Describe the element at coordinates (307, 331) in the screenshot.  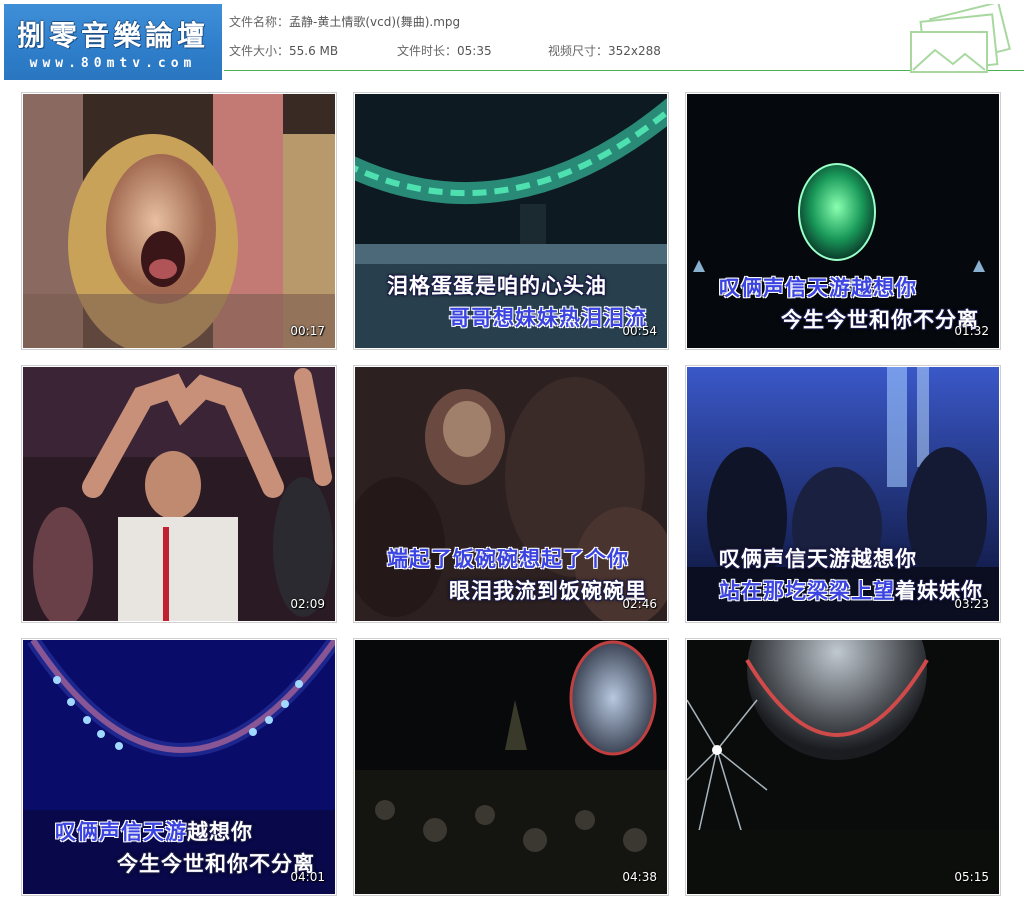
I see `timestamp: 00:17` at that location.